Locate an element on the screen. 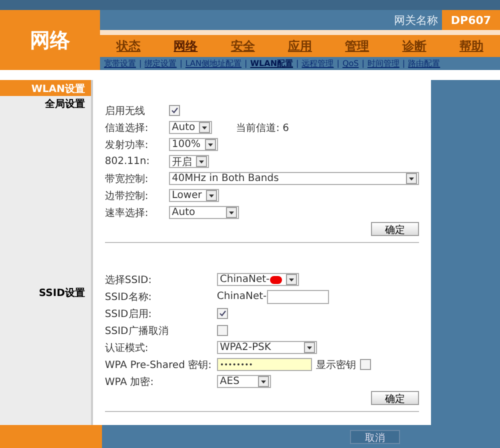  nav-tab: 安全 is located at coordinates (242, 46).